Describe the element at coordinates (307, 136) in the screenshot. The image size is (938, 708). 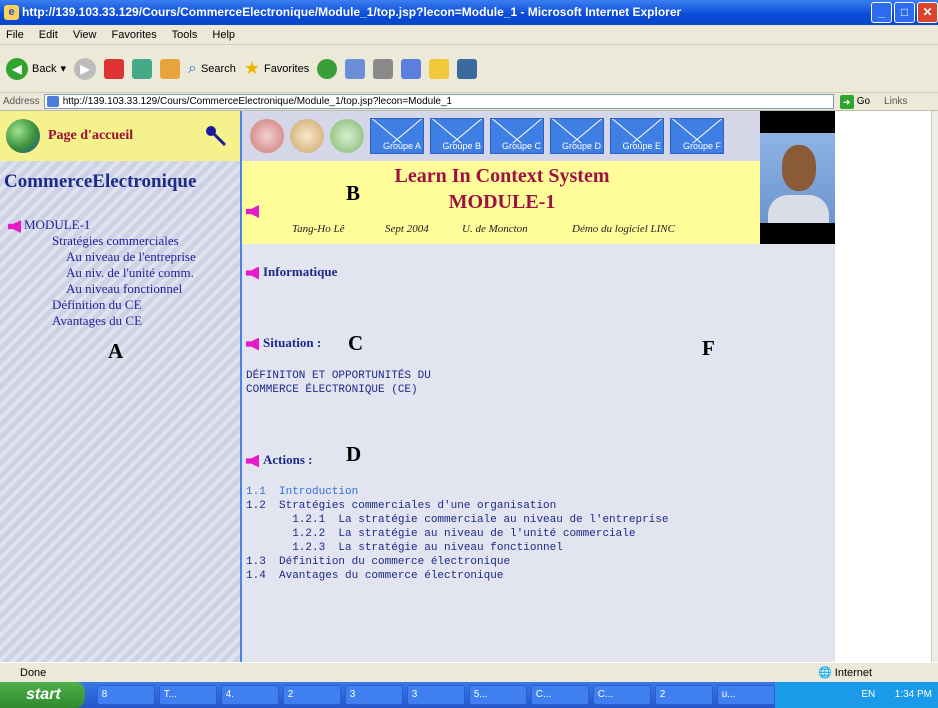
I see `wave-hand-icon` at that location.